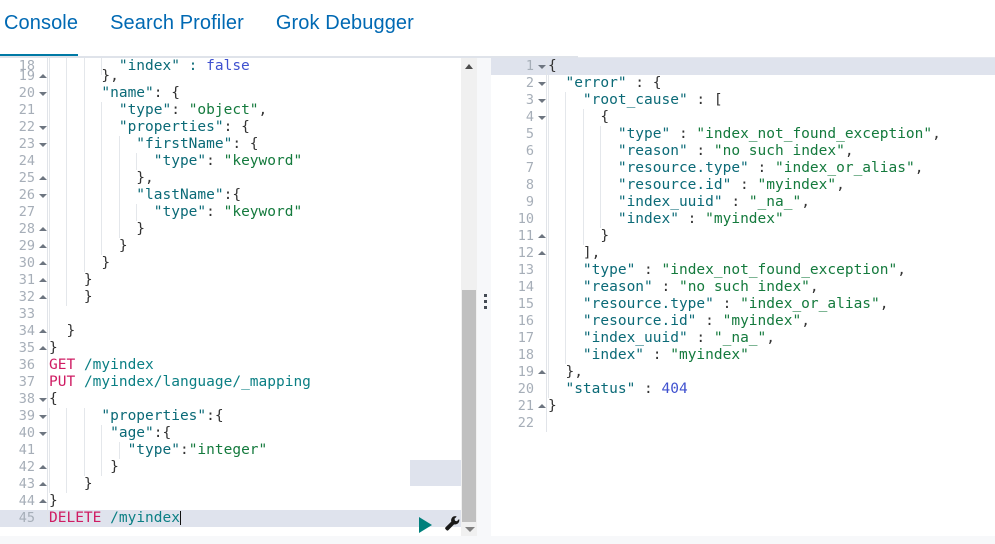 Image resolution: width=995 pixels, height=544 pixels. Describe the element at coordinates (470, 529) in the screenshot. I see `scroll-down-arrow-icon` at that location.